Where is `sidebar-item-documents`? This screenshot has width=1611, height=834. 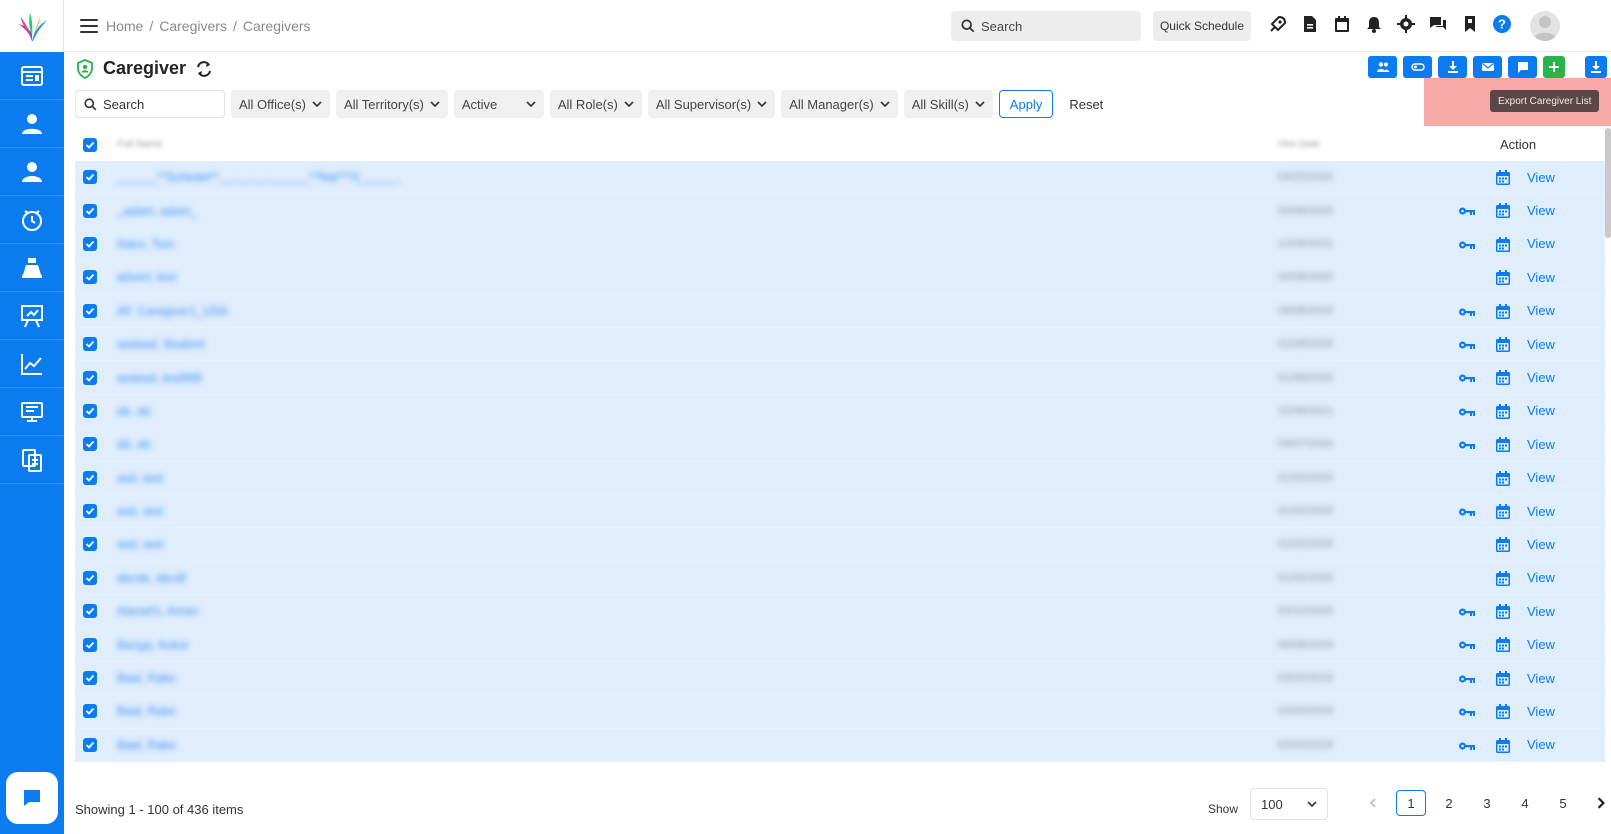
sidebar-item-documents is located at coordinates (32, 460).